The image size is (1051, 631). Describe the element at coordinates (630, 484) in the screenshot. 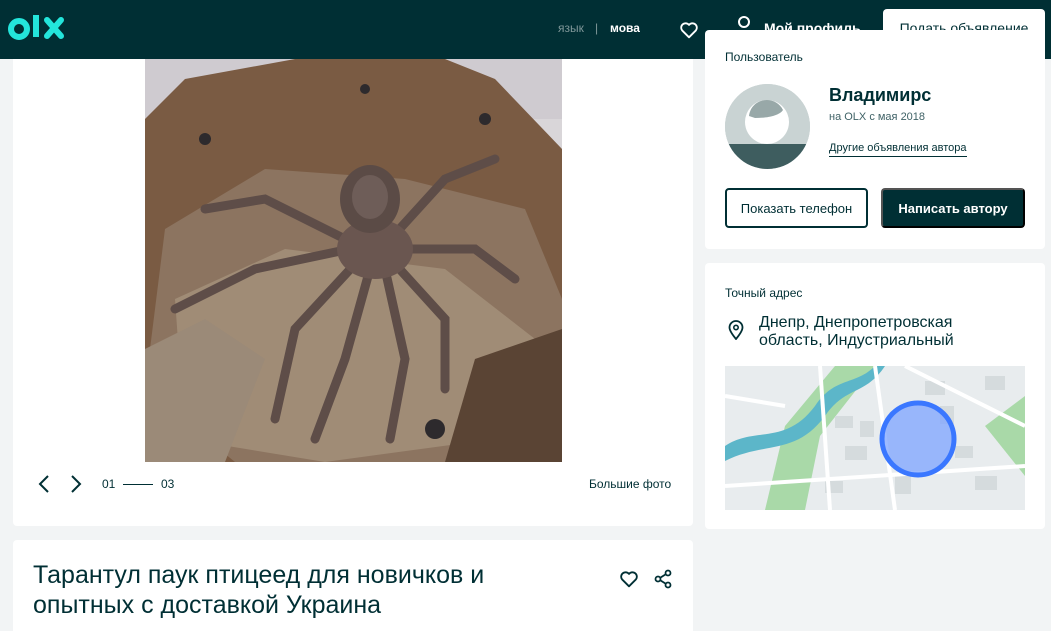

I see `bigger-photos-link: Большие фото` at that location.